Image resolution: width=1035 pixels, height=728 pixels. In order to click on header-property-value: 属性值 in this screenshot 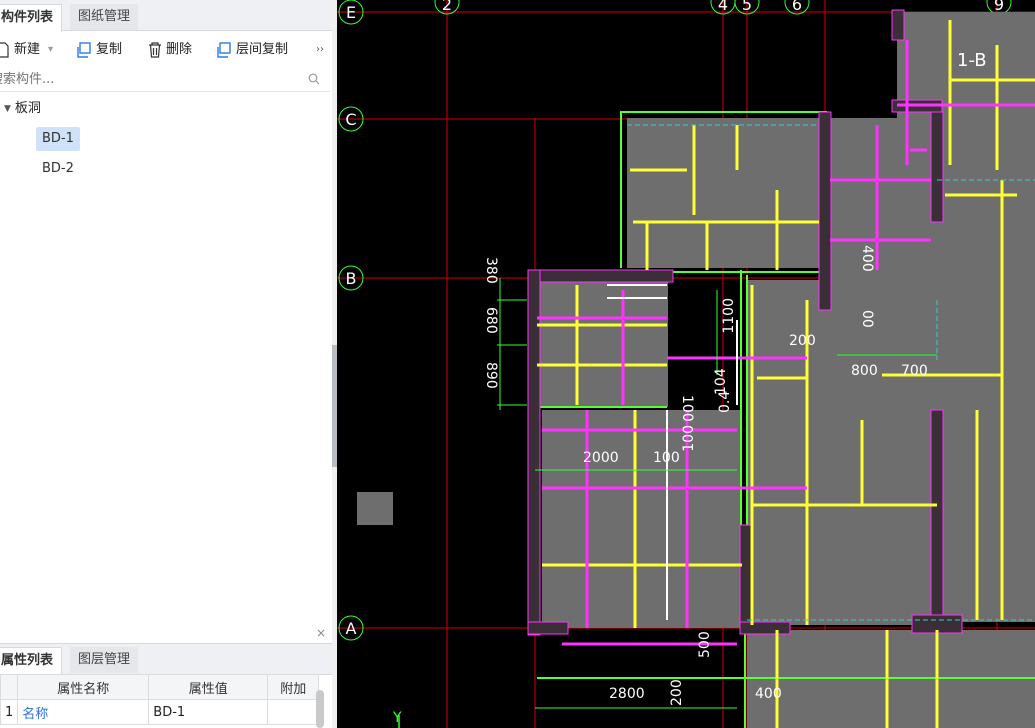, I will do `click(208, 687)`.